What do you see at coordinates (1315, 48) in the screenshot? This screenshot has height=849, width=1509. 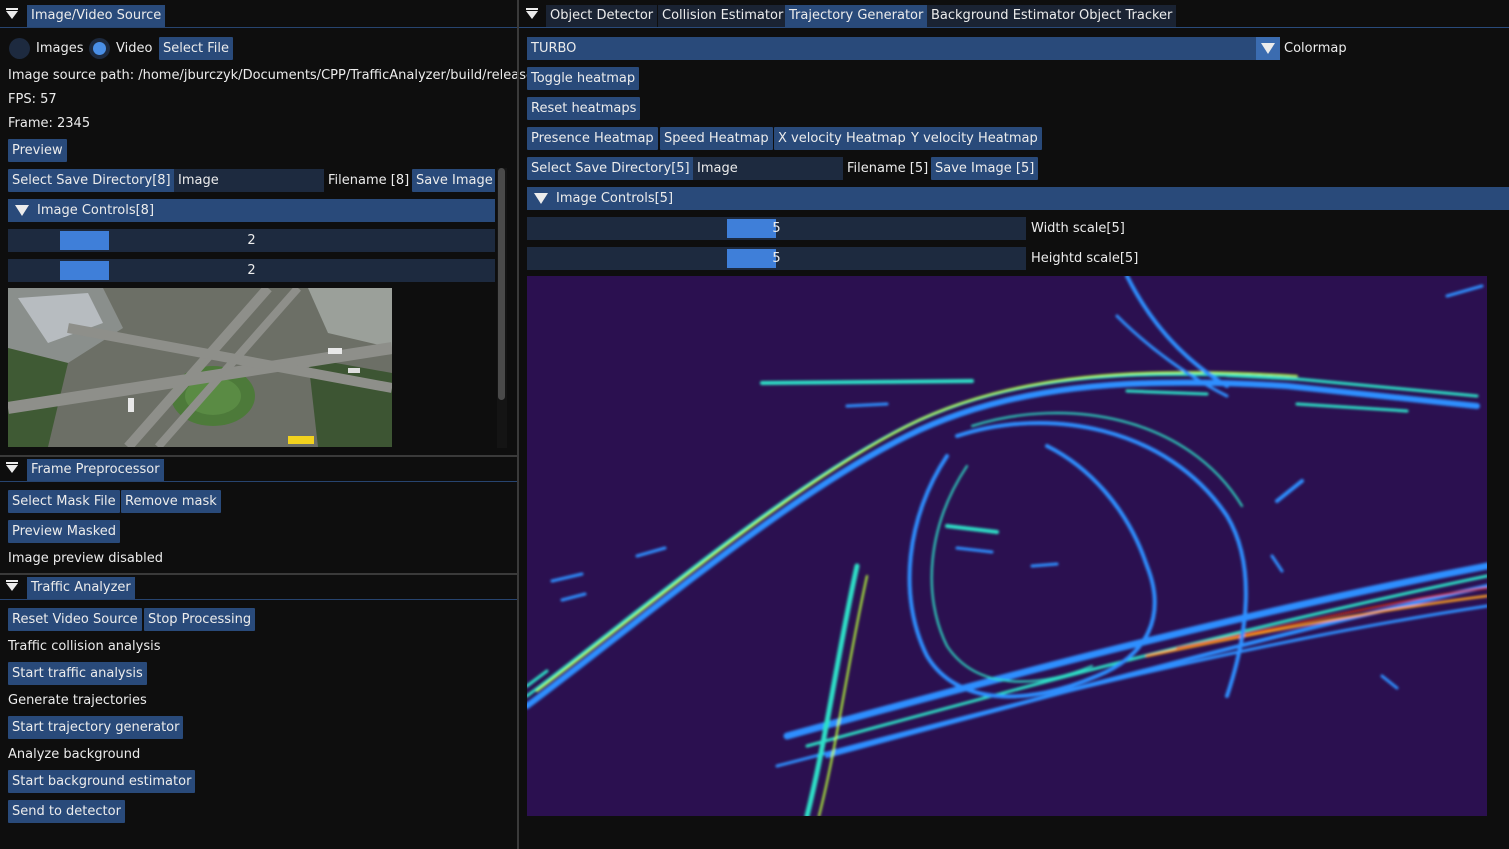 I see `colormap-label: Colormap` at bounding box center [1315, 48].